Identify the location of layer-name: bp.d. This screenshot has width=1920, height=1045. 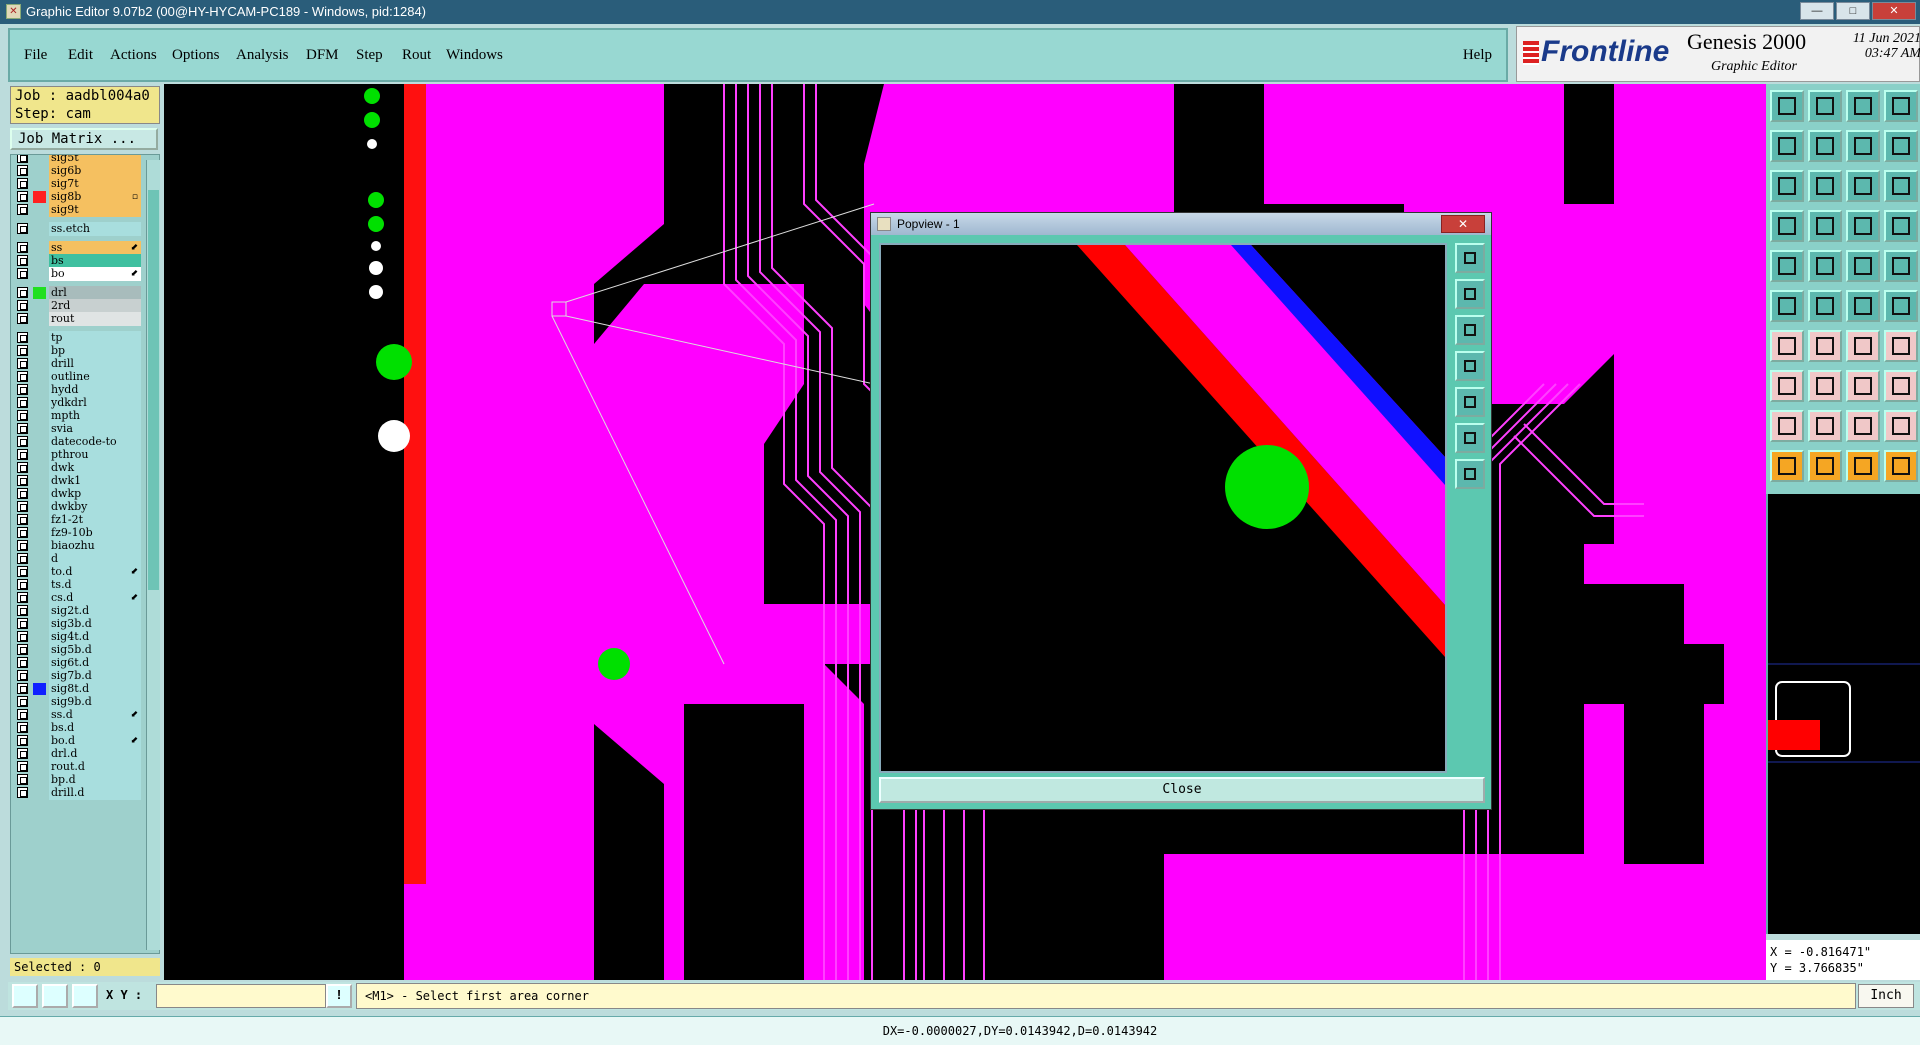
(95, 780).